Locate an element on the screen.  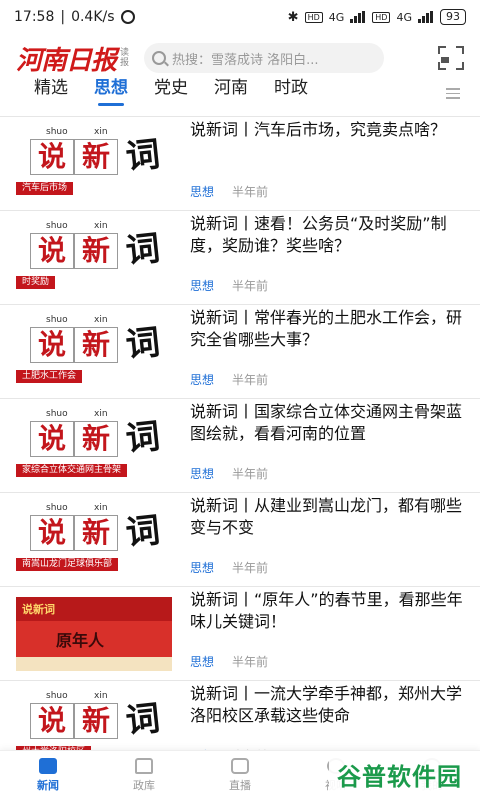
article-title: 说新词丨汽车后市场，究竟卖点啥？ is located at coordinates (329, 130).